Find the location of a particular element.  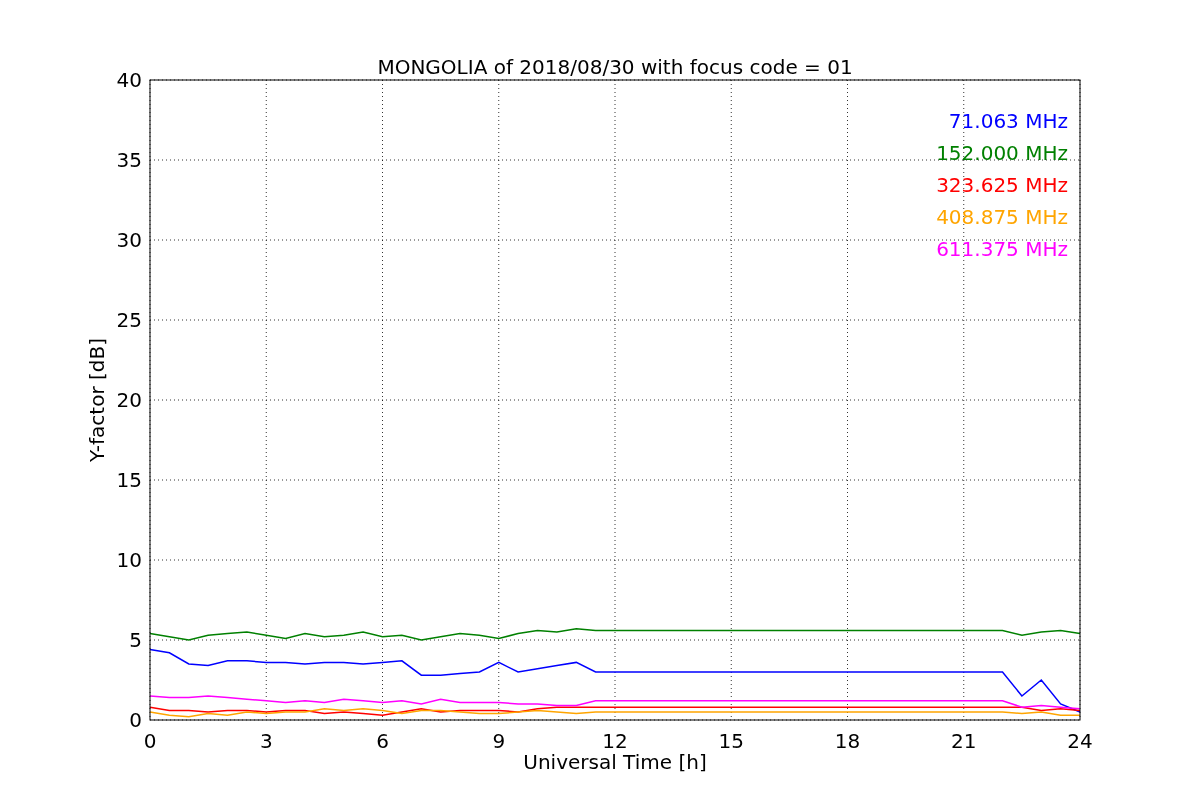

y-tick-label: 25 is located at coordinates (129, 320).